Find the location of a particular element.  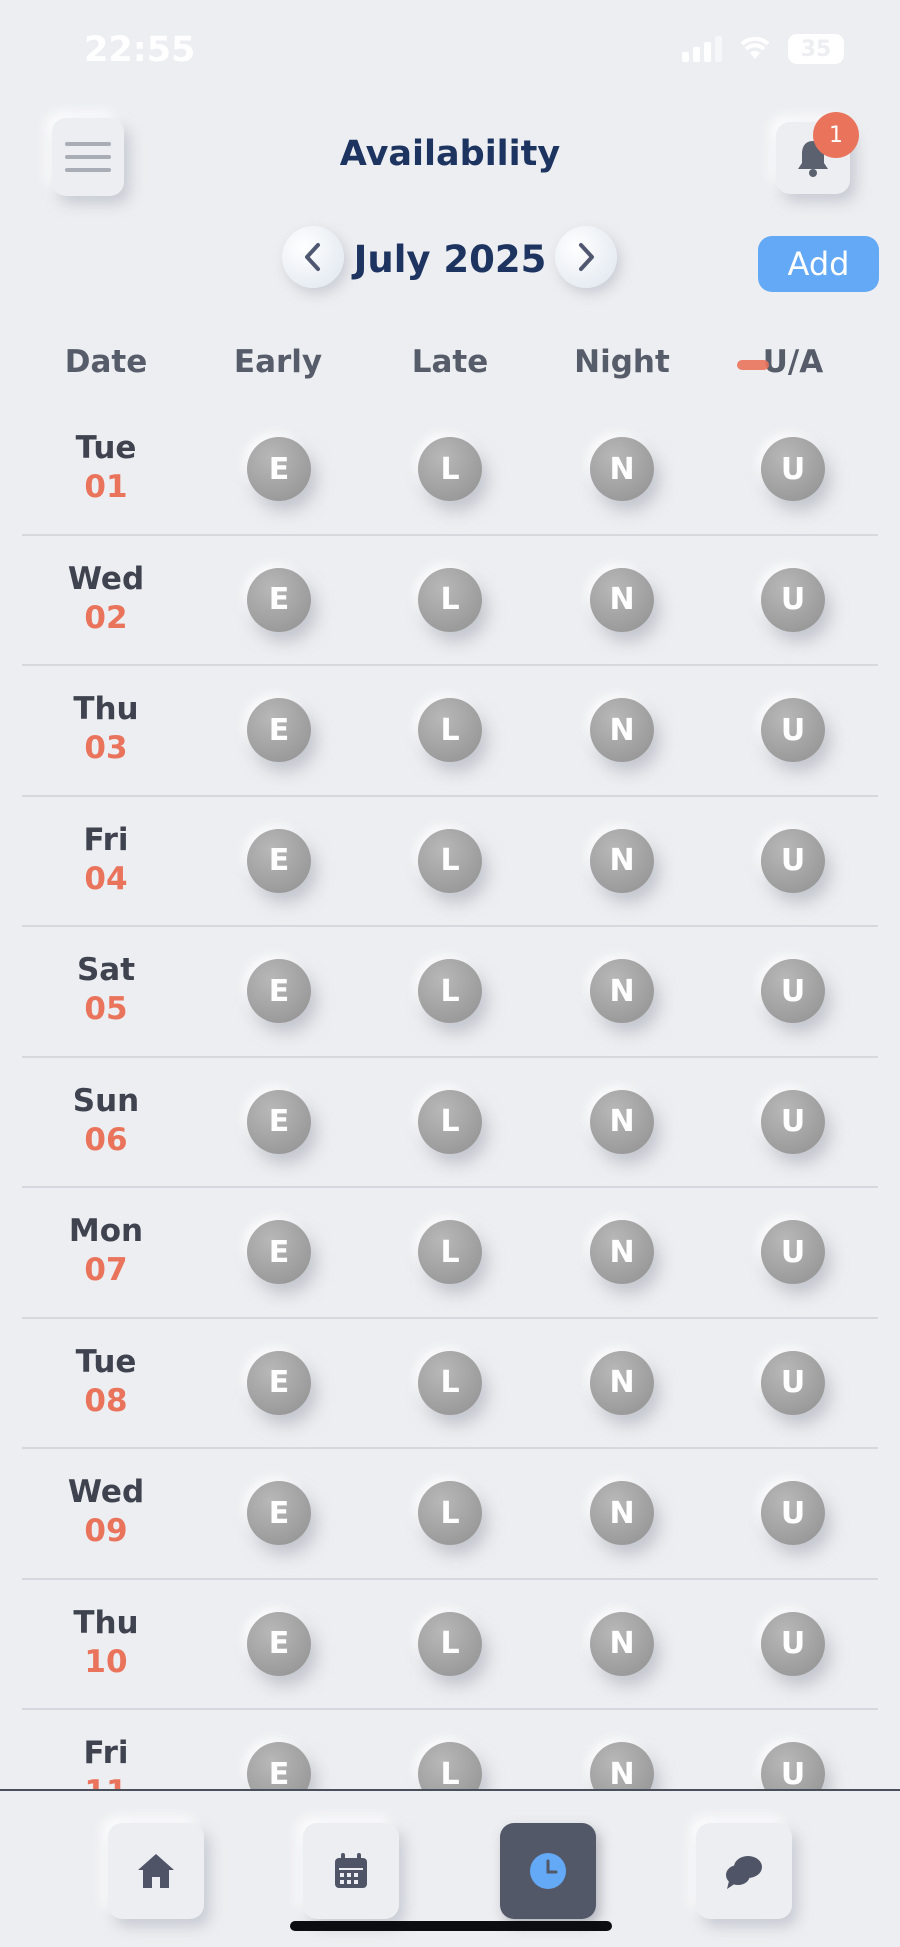

signal-icon is located at coordinates (702, 49).